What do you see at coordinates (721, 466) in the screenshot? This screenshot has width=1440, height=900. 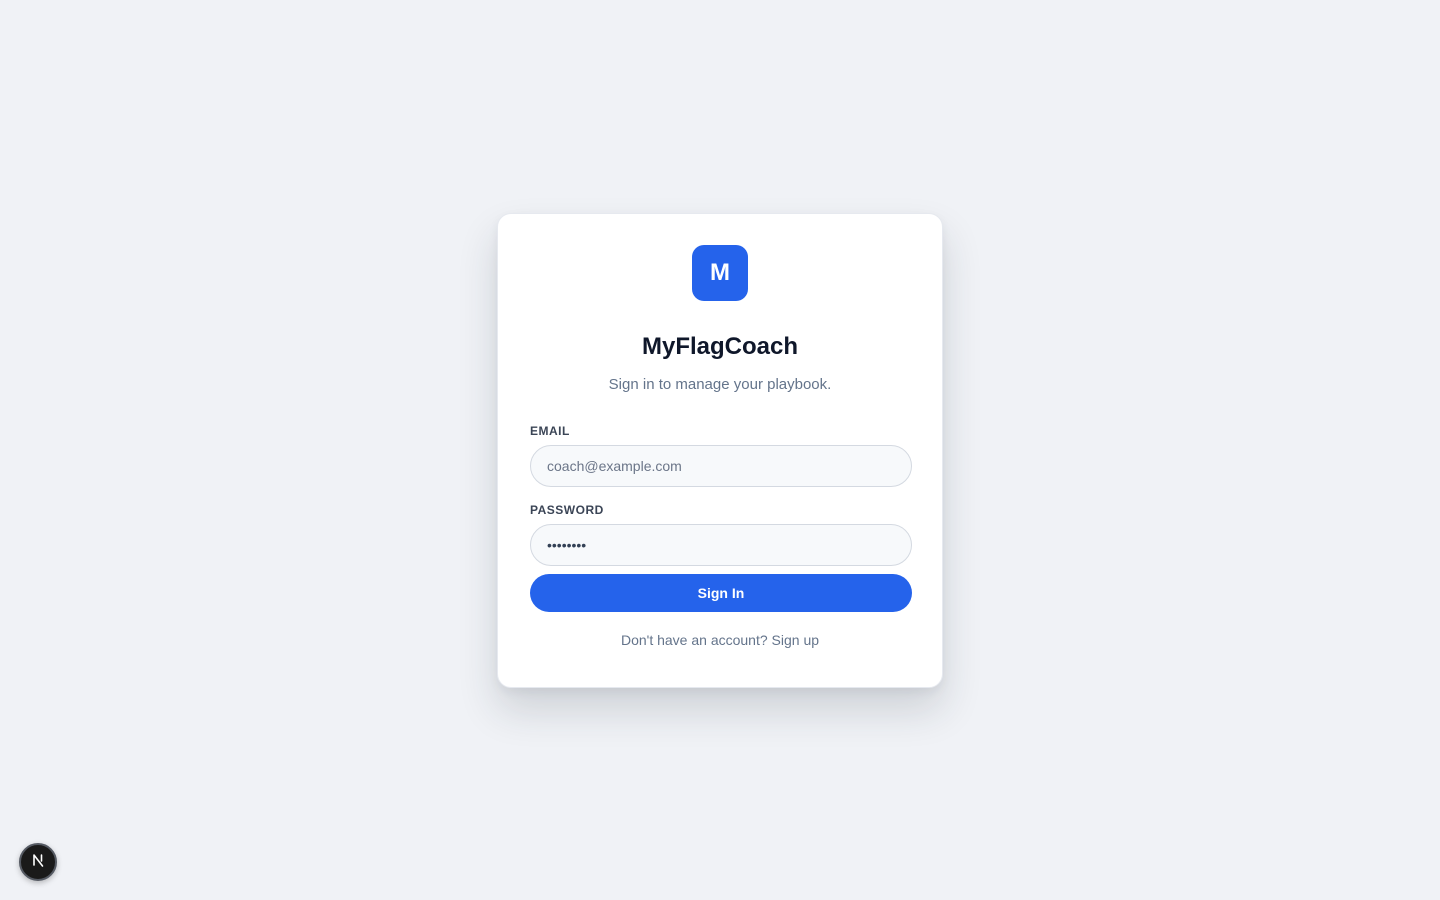 I see `email-field` at bounding box center [721, 466].